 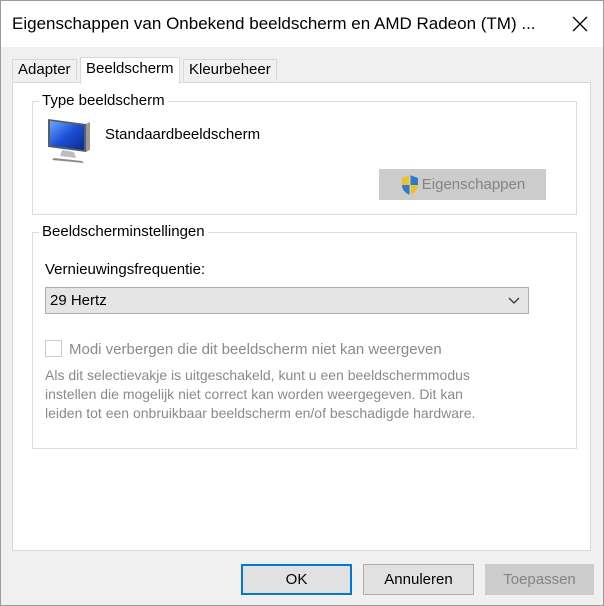 What do you see at coordinates (78, 300) in the screenshot?
I see `refresh-rate-value: 29 Hertz` at bounding box center [78, 300].